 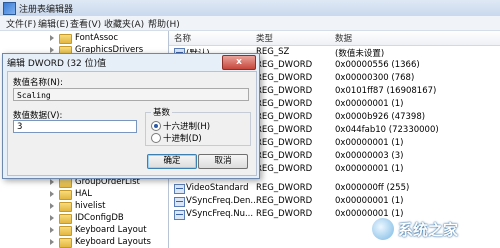 I want to click on value-name-label: 数值名称(N):, so click(x=38, y=83).